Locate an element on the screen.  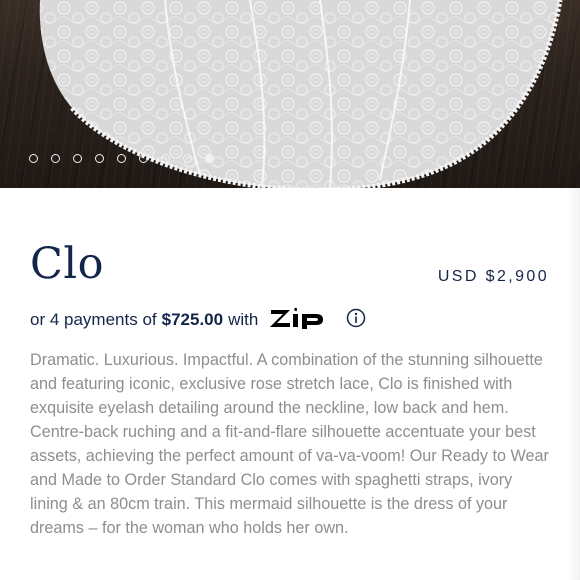
installment-line: or 4 payments of $725.00 with is located at coordinates (198, 320).